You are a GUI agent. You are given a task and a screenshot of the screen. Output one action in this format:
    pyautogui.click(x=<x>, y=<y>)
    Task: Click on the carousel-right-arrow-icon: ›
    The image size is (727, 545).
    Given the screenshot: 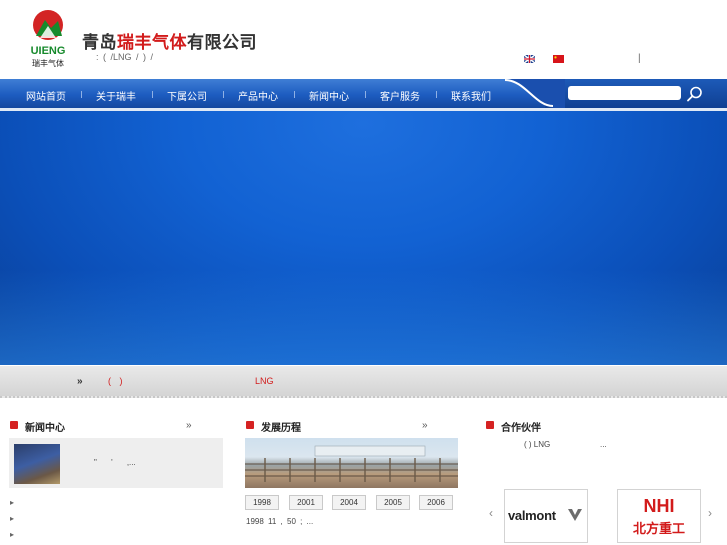 What is the action you would take?
    pyautogui.click(x=710, y=513)
    